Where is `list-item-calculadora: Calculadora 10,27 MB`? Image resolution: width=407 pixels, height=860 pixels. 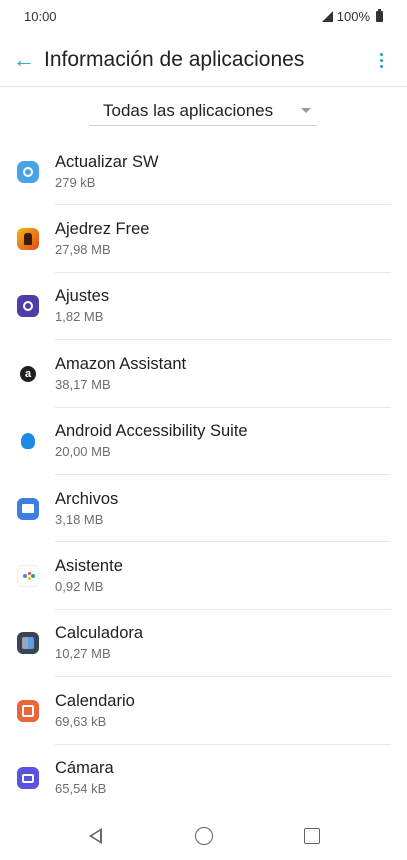
list-item-calculadora: Calculadora 10,27 MB is located at coordinates (203, 644).